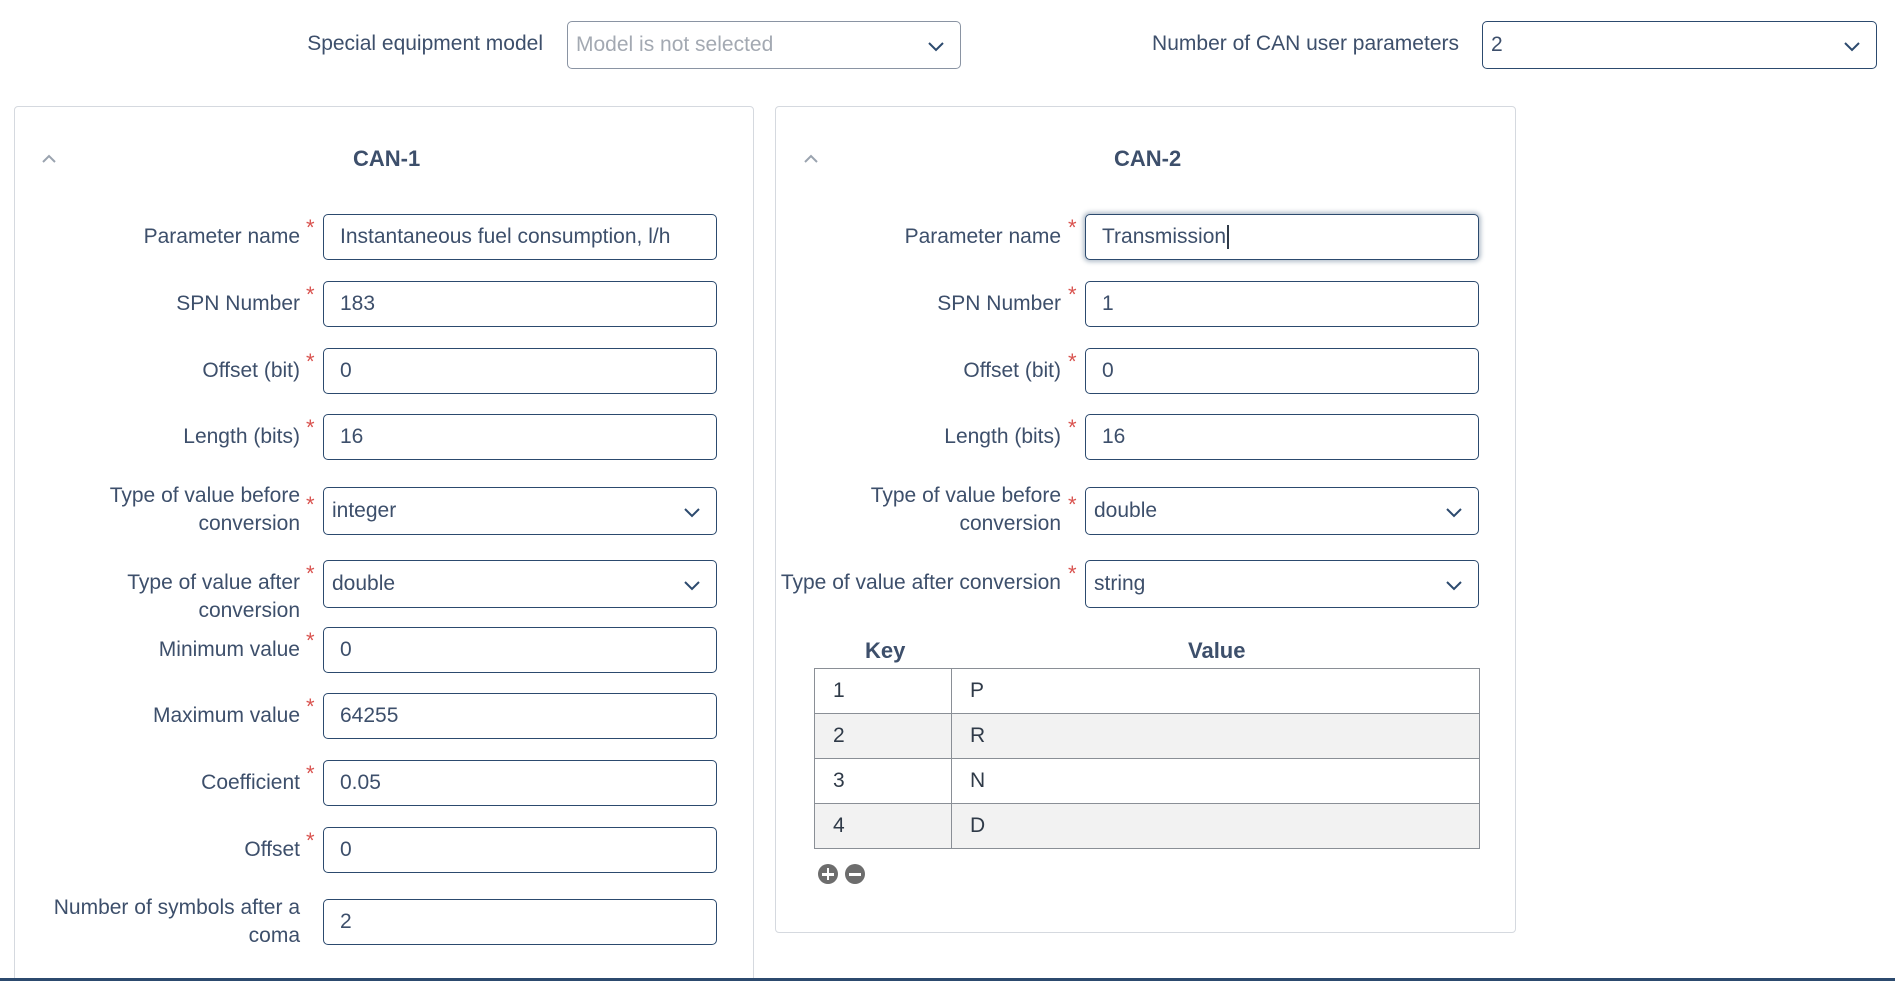 The width and height of the screenshot is (1895, 981). I want to click on model-select: Model is not selected, so click(764, 45).